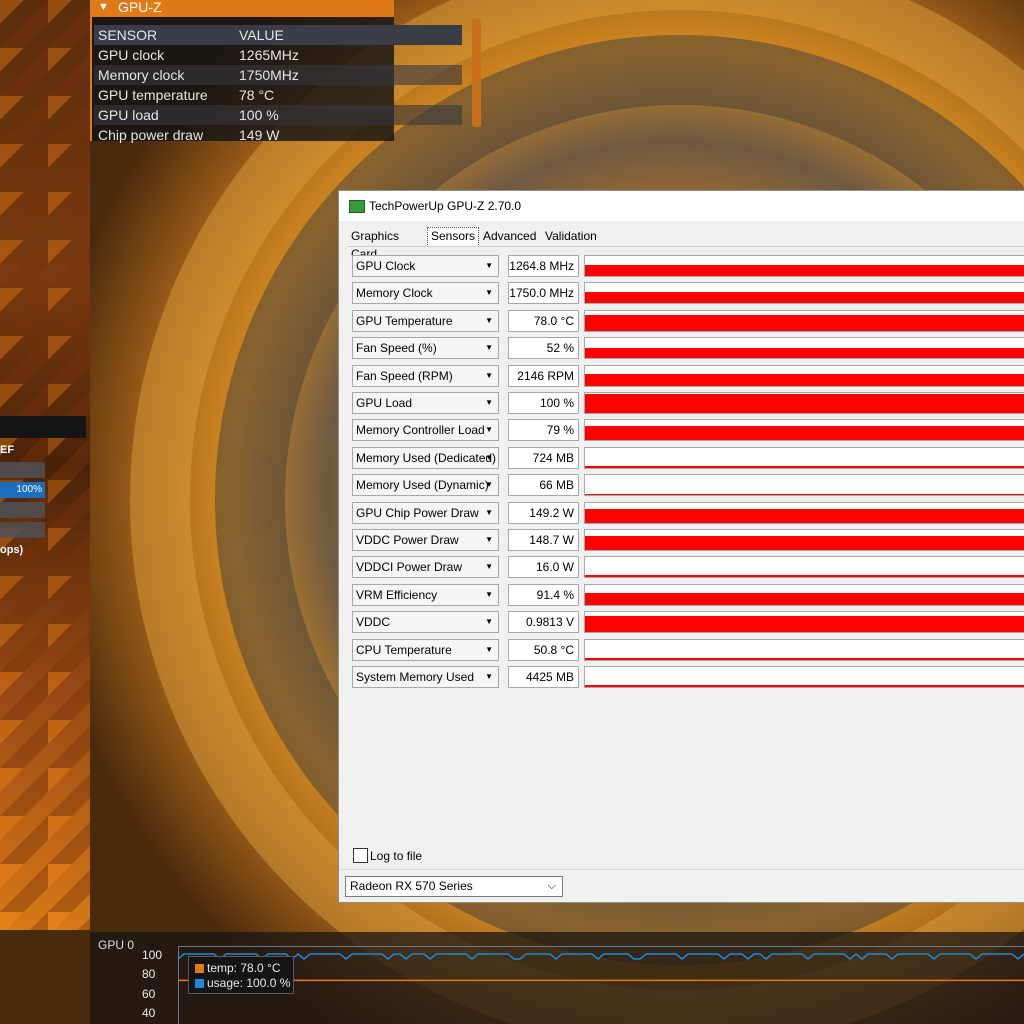  Describe the element at coordinates (278, 115) in the screenshot. I see `overlay-row: GPU load 100 %` at that location.